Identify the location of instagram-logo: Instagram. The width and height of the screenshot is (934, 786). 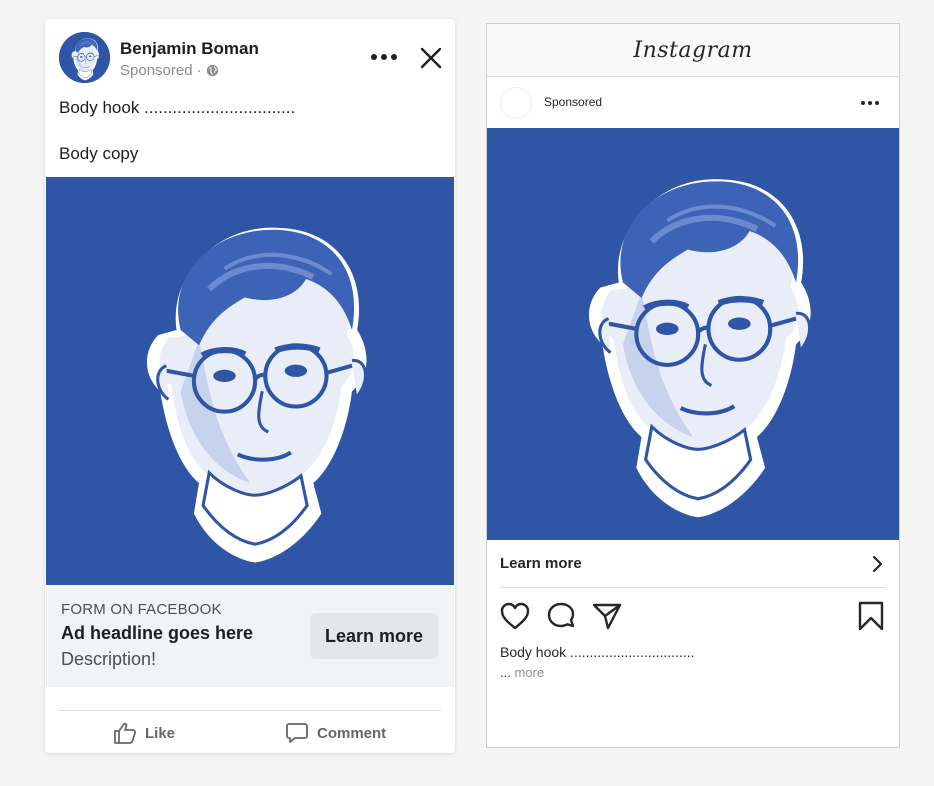
(693, 50).